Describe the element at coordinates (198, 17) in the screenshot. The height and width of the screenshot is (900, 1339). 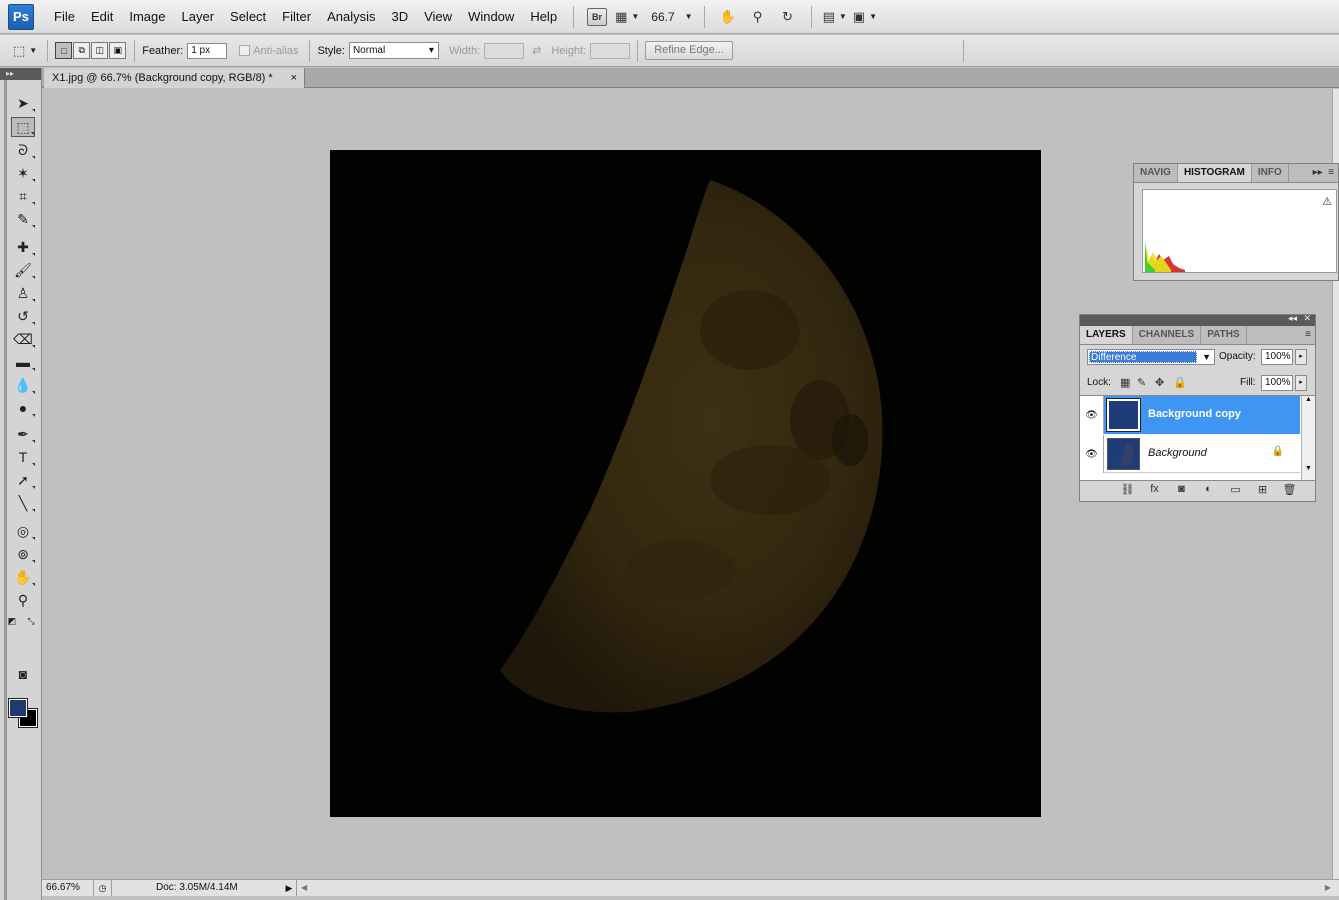
I see `menu-layer: Layer` at that location.